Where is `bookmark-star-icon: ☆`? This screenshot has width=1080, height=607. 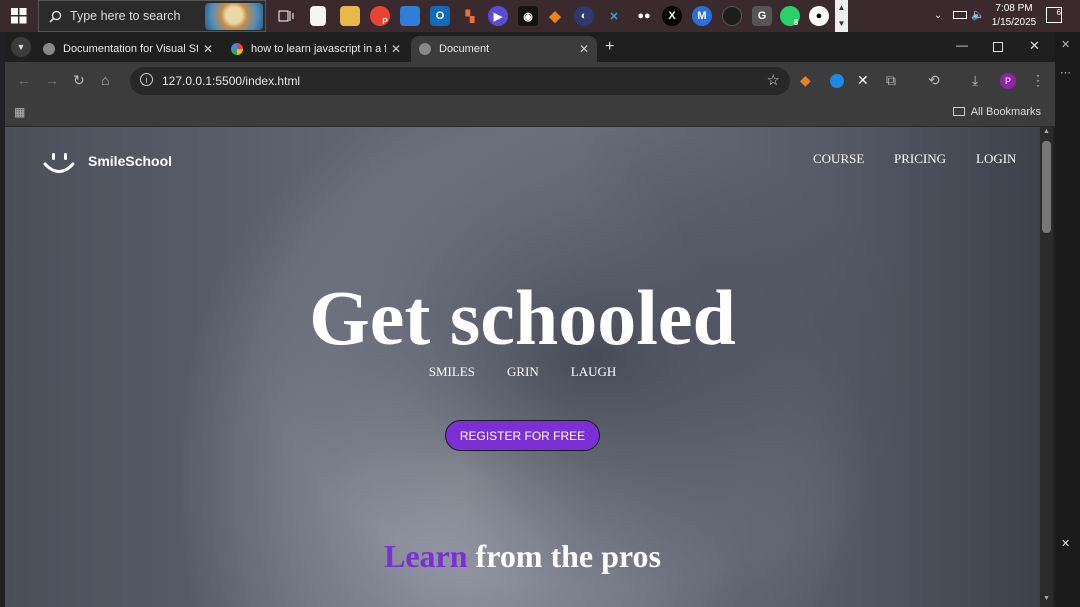 bookmark-star-icon: ☆ is located at coordinates (773, 80).